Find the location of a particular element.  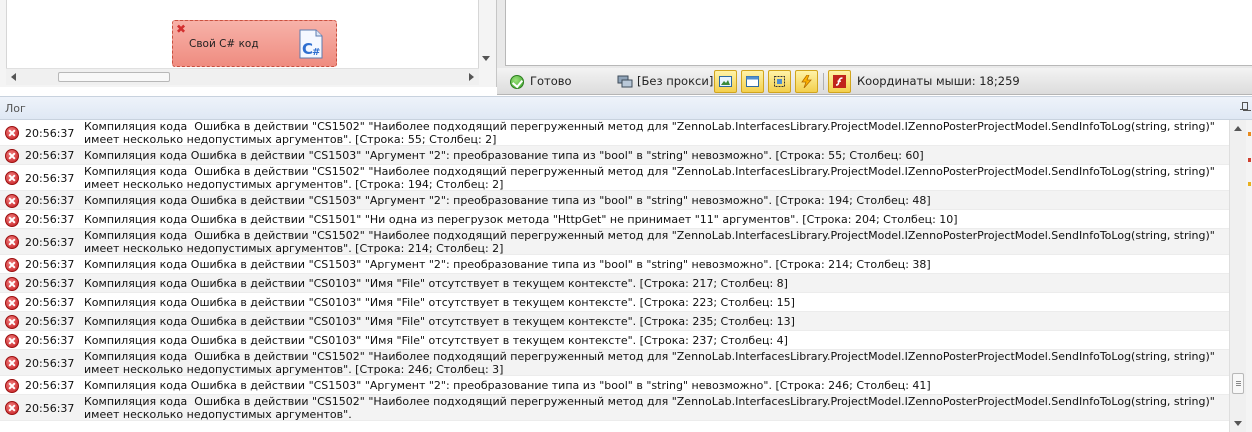

csharp-action-block: ✖ Свой C# код C # is located at coordinates (254, 43).